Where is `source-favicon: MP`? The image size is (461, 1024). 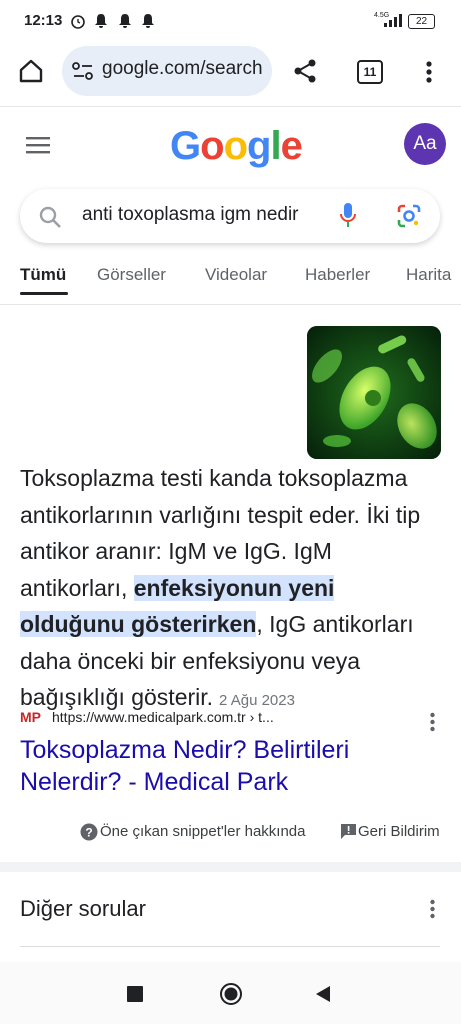 source-favicon: MP is located at coordinates (30, 717).